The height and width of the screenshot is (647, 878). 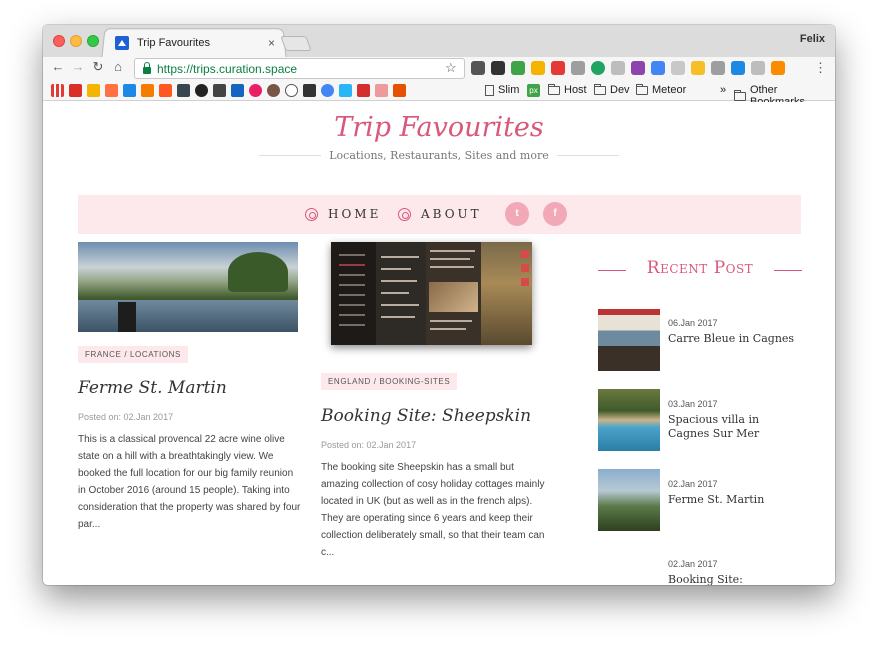 What do you see at coordinates (98, 67) in the screenshot?
I see `reload-icon: ↻` at bounding box center [98, 67].